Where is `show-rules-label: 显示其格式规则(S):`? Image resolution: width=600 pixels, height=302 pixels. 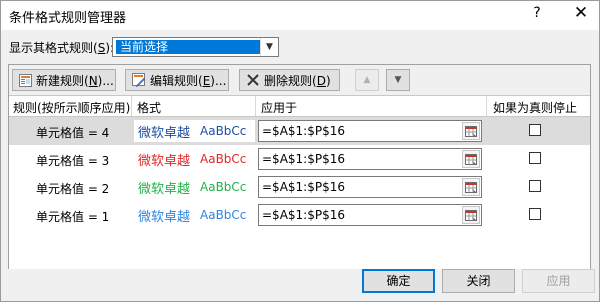
show-rules-label: 显示其格式规则(S): is located at coordinates (62, 48).